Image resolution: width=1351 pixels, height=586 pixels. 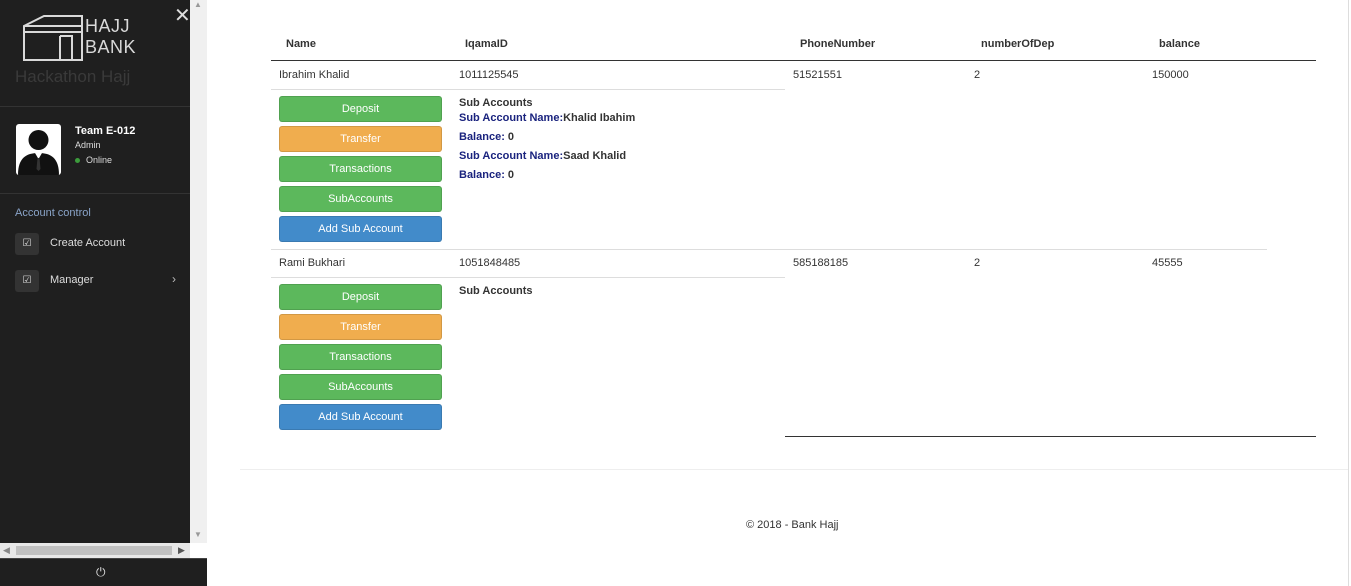 What do you see at coordinates (314, 75) in the screenshot?
I see `row1-name: Ibrahim Khalid` at bounding box center [314, 75].